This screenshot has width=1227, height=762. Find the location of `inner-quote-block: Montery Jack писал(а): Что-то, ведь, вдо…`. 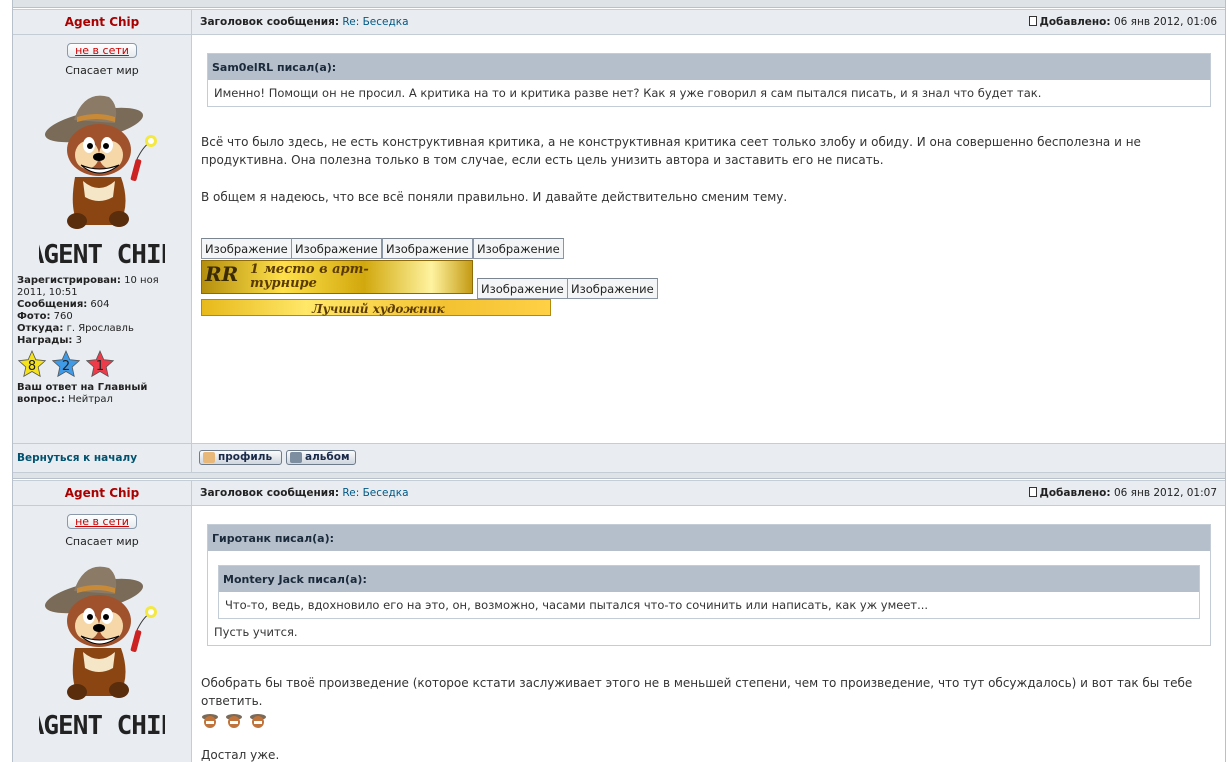

inner-quote-block: Montery Jack писал(а): Что-то, ведь, вдо… is located at coordinates (709, 592).